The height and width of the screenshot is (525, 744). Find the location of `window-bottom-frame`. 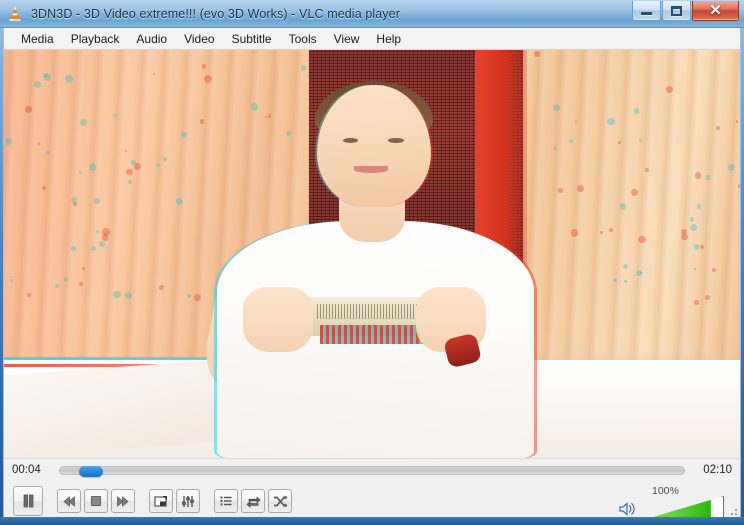

window-bottom-frame is located at coordinates (372, 521).